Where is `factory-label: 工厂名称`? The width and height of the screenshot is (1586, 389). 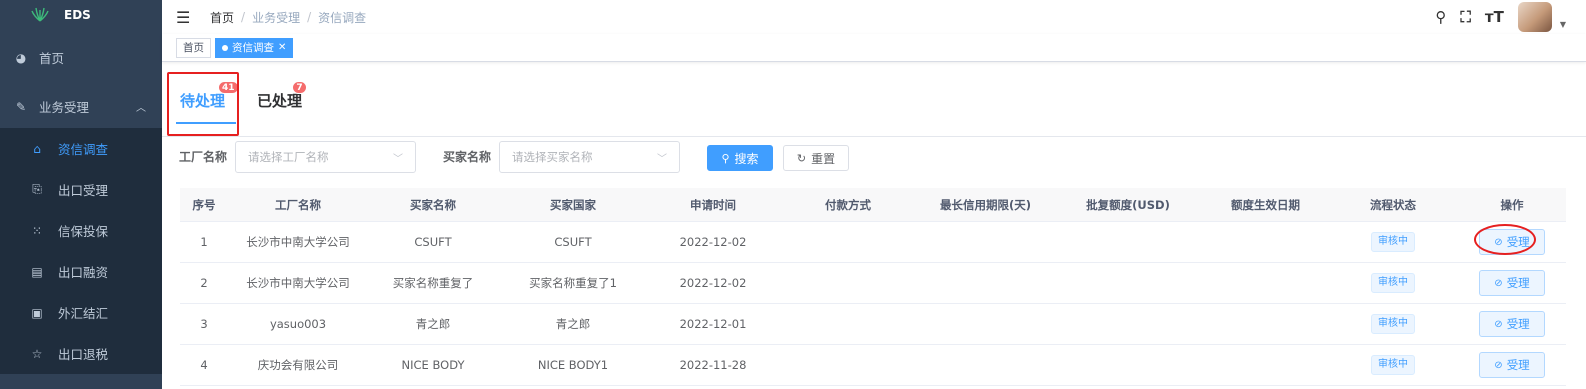
factory-label: 工厂名称 is located at coordinates (203, 157).